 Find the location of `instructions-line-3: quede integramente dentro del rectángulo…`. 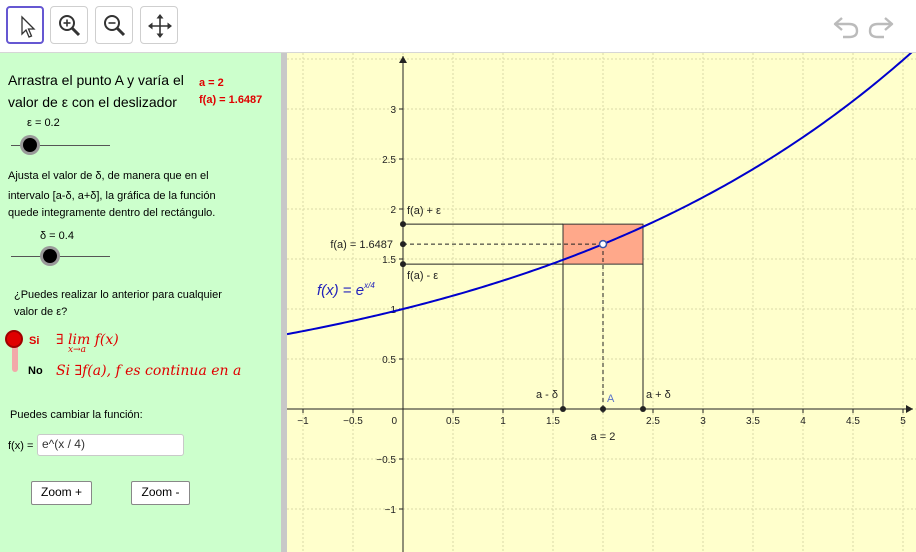

instructions-line-3: quede integramente dentro del rectángulo… is located at coordinates (112, 213).